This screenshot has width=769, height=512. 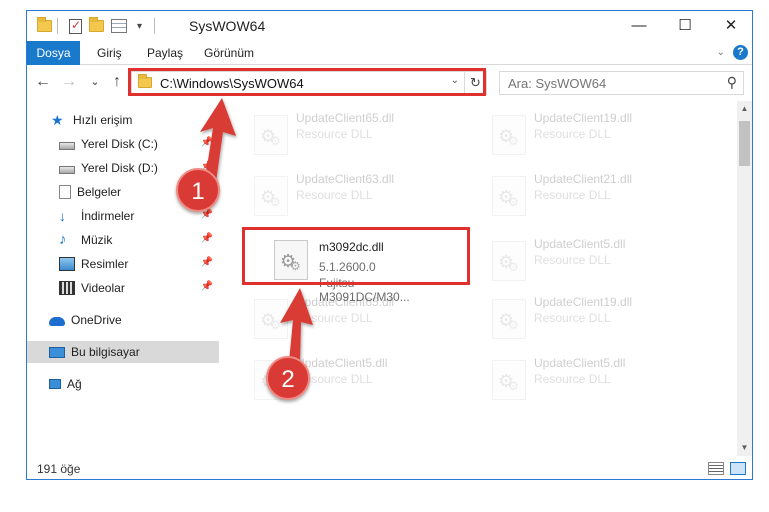 I want to click on title-bar: ▾ SysWOW64 — ☐ ✕, so click(x=389, y=26).